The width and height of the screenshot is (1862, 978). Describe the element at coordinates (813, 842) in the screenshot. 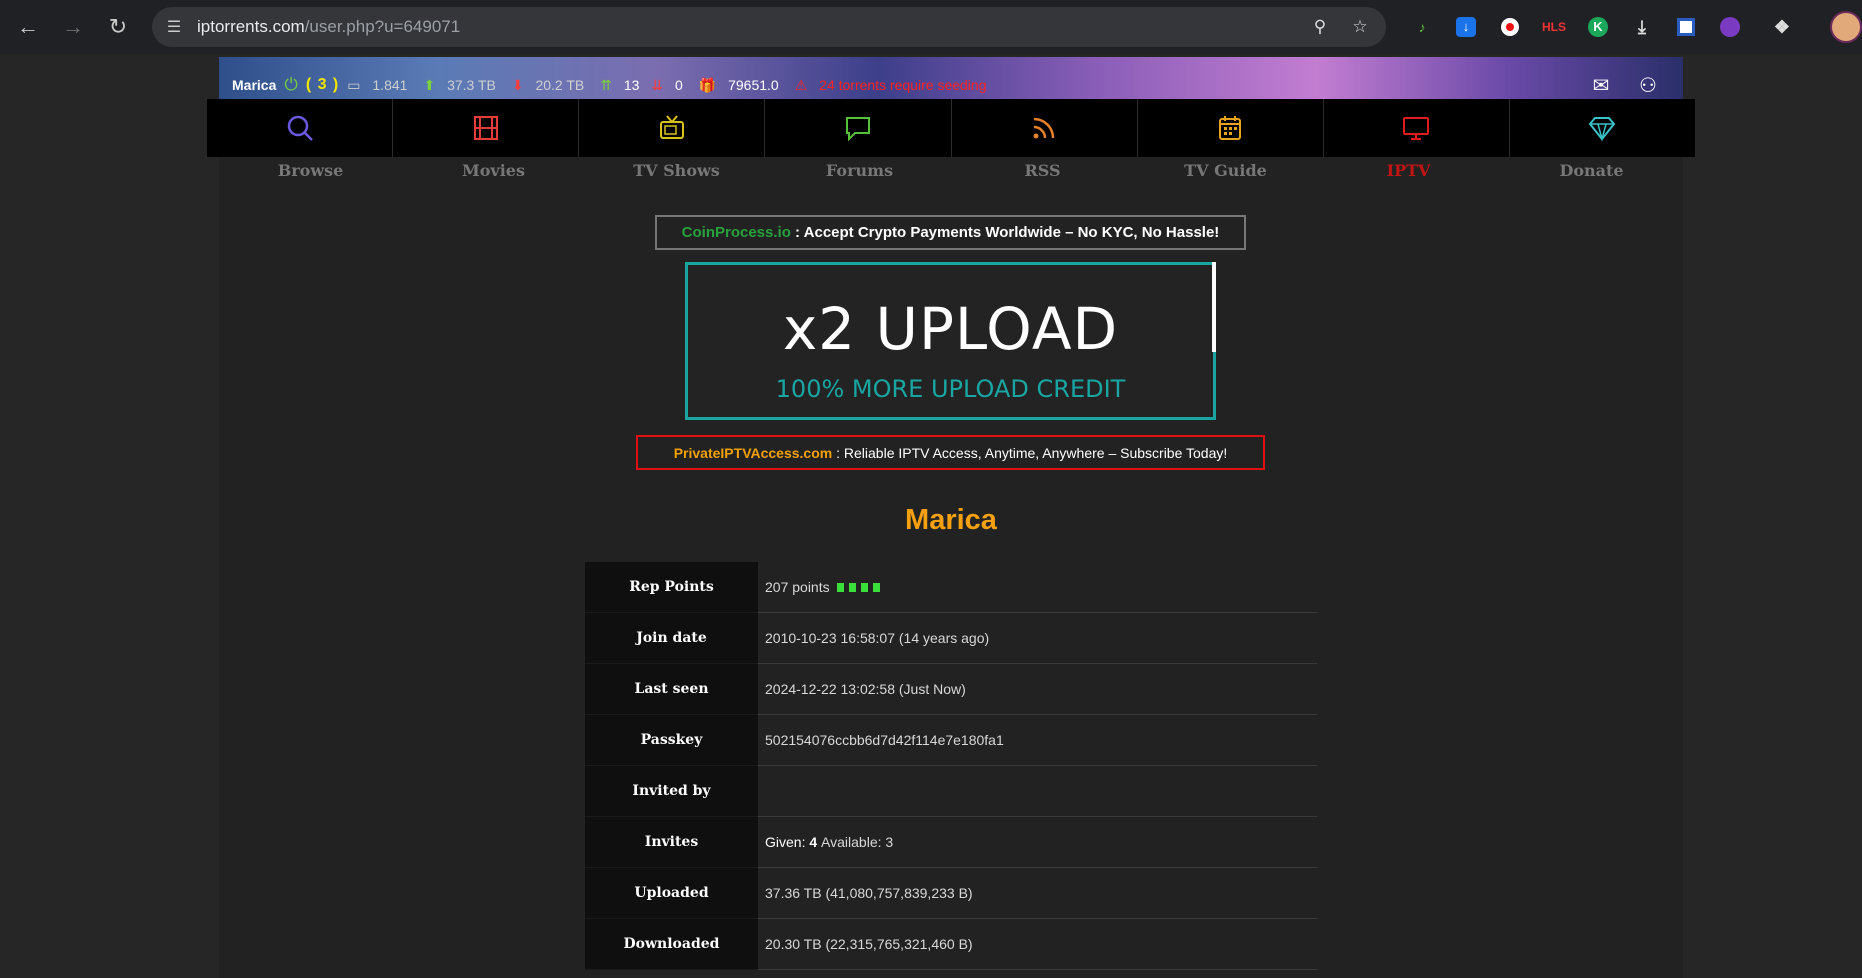

I see `invites-given-value: 4` at that location.